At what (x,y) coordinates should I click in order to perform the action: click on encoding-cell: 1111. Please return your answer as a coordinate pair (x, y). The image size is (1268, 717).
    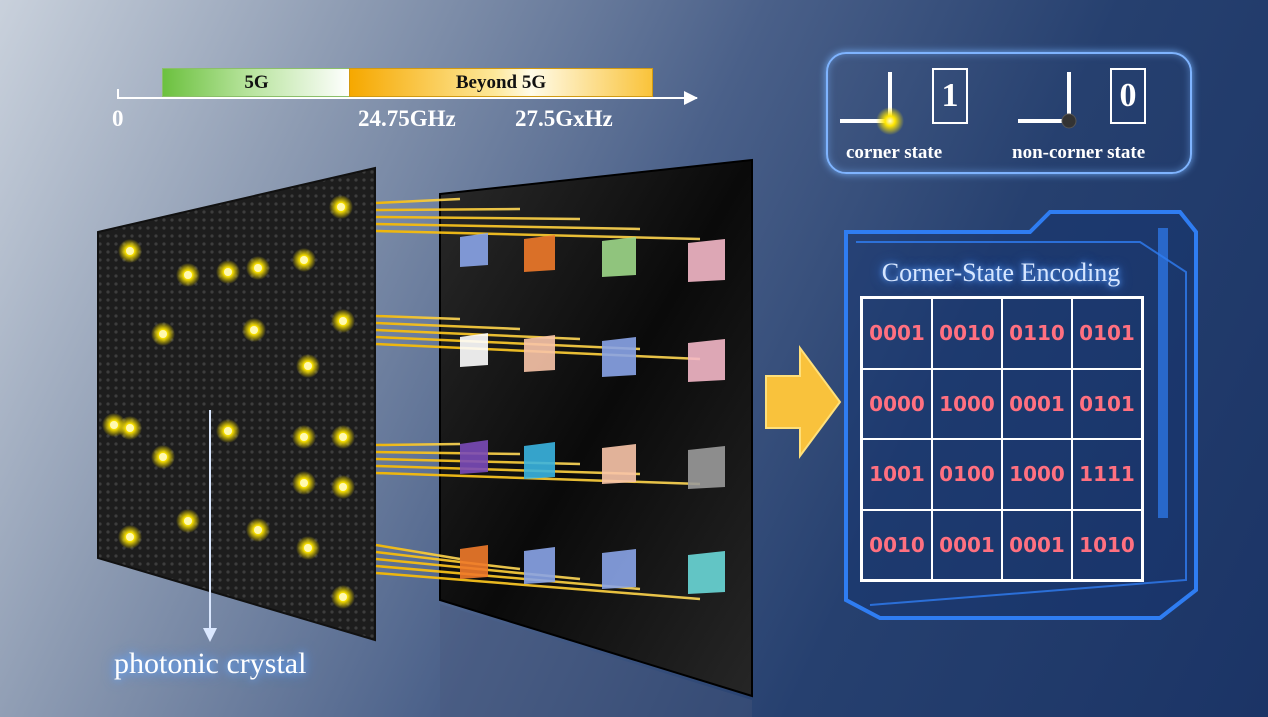
    Looking at the image, I should click on (1107, 474).